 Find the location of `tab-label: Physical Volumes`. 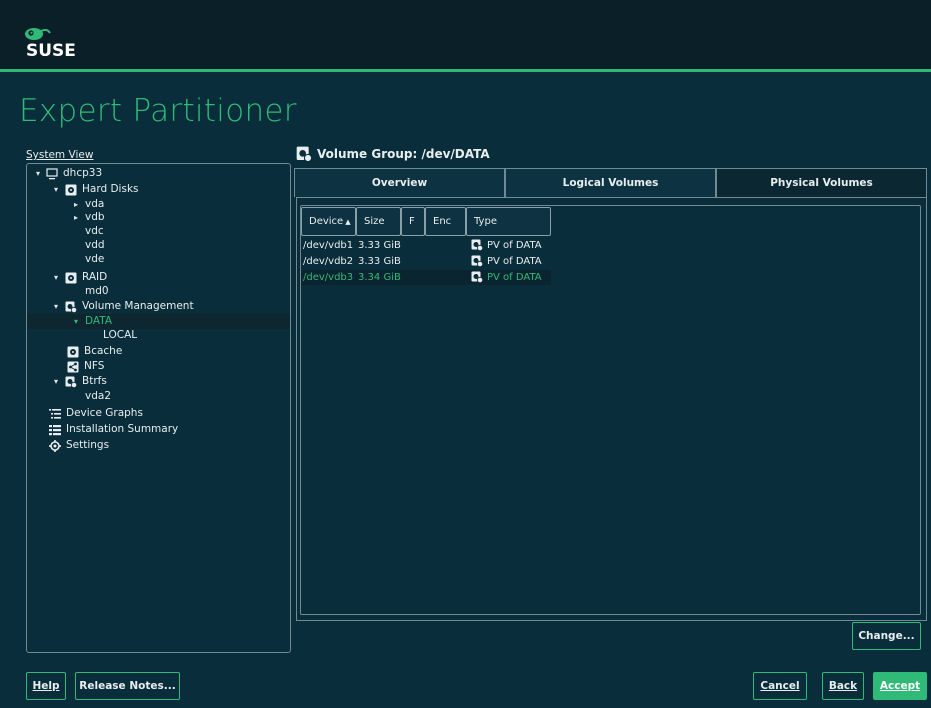

tab-label: Physical Volumes is located at coordinates (821, 183).